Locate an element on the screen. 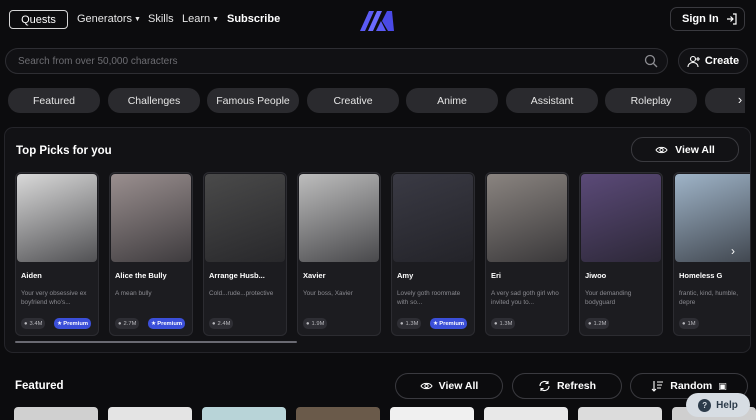 The image size is (756, 420). category-roleplay: Roleplay is located at coordinates (651, 100).